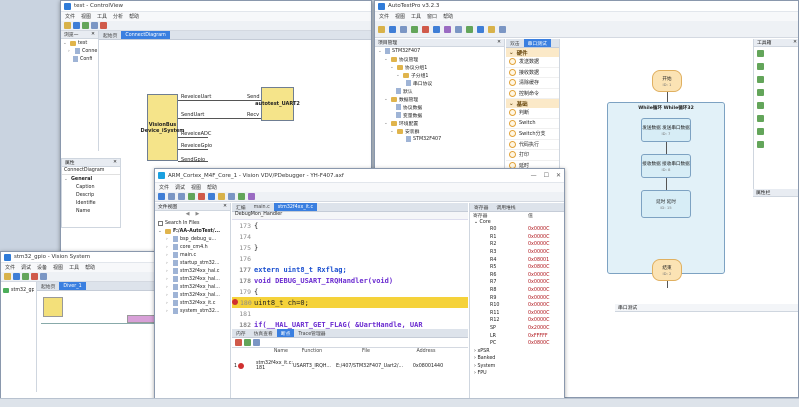  Describe the element at coordinates (441, 123) in the screenshot. I see `tree-item: ⌄ 环境配置` at that location.